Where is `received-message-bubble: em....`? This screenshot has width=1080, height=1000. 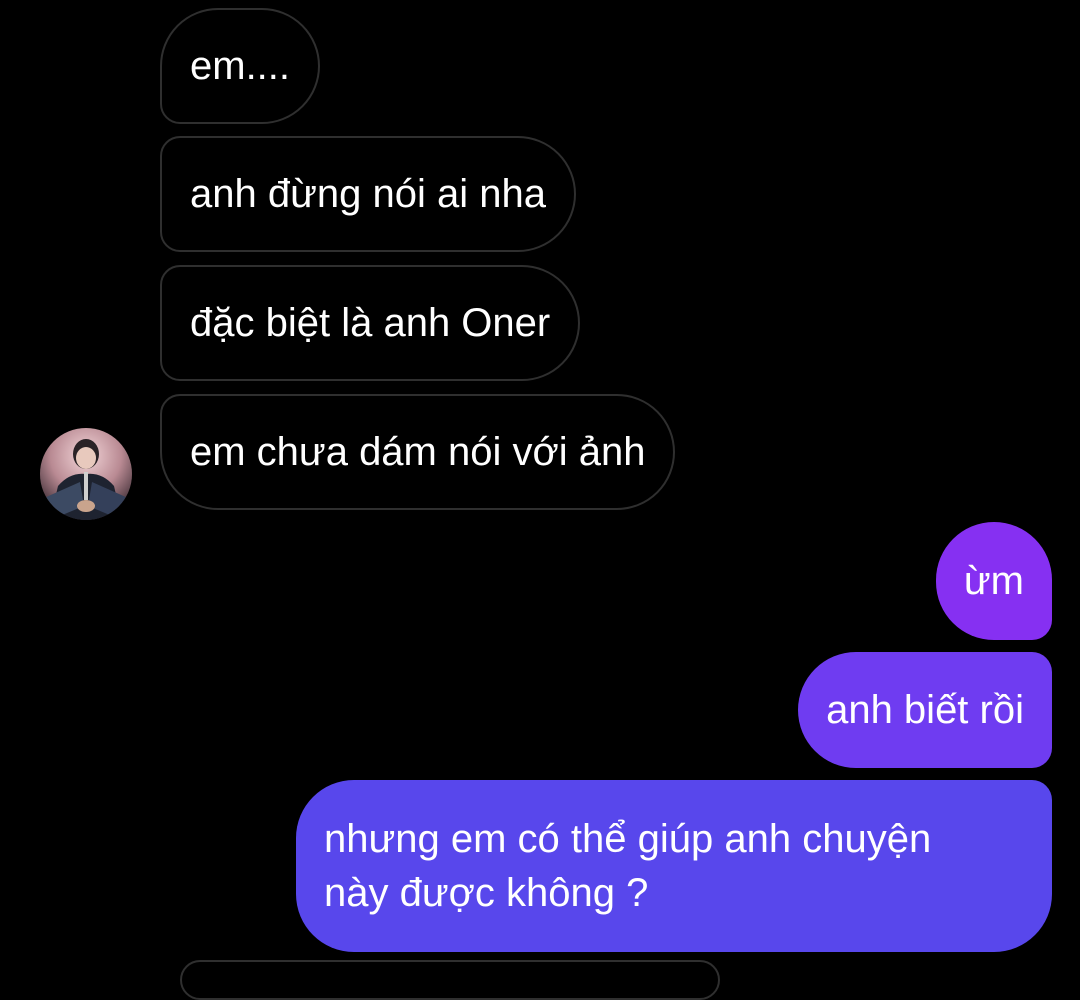 received-message-bubble: em.... is located at coordinates (240, 66).